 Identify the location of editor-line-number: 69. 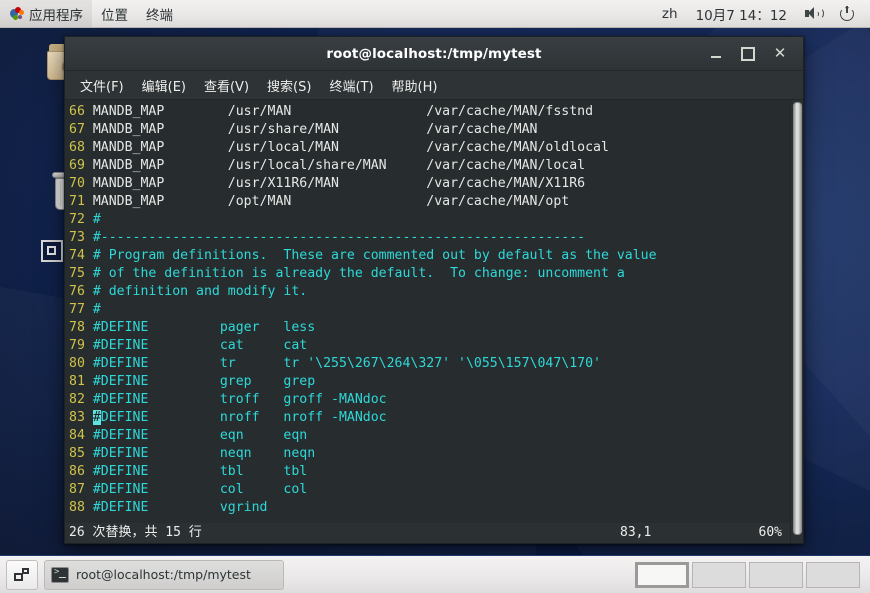
(77, 165).